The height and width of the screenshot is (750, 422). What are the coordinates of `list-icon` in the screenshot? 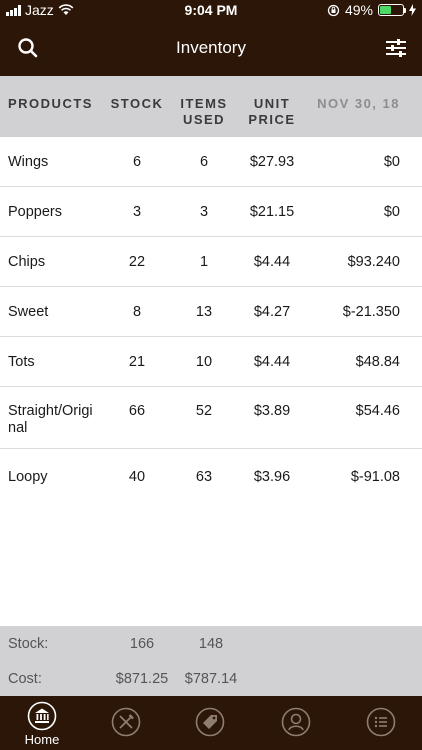 It's located at (381, 722).